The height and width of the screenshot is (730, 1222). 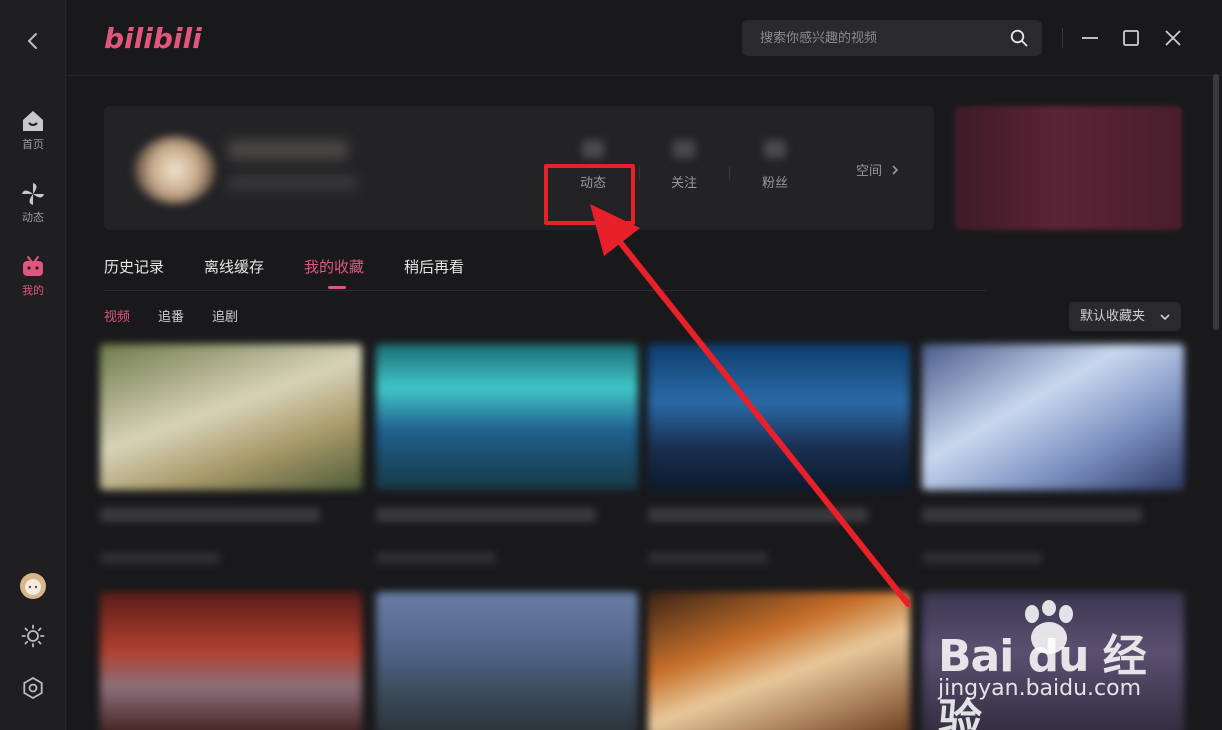 What do you see at coordinates (775, 165) in the screenshot?
I see `stat-followers: 粉丝` at bounding box center [775, 165].